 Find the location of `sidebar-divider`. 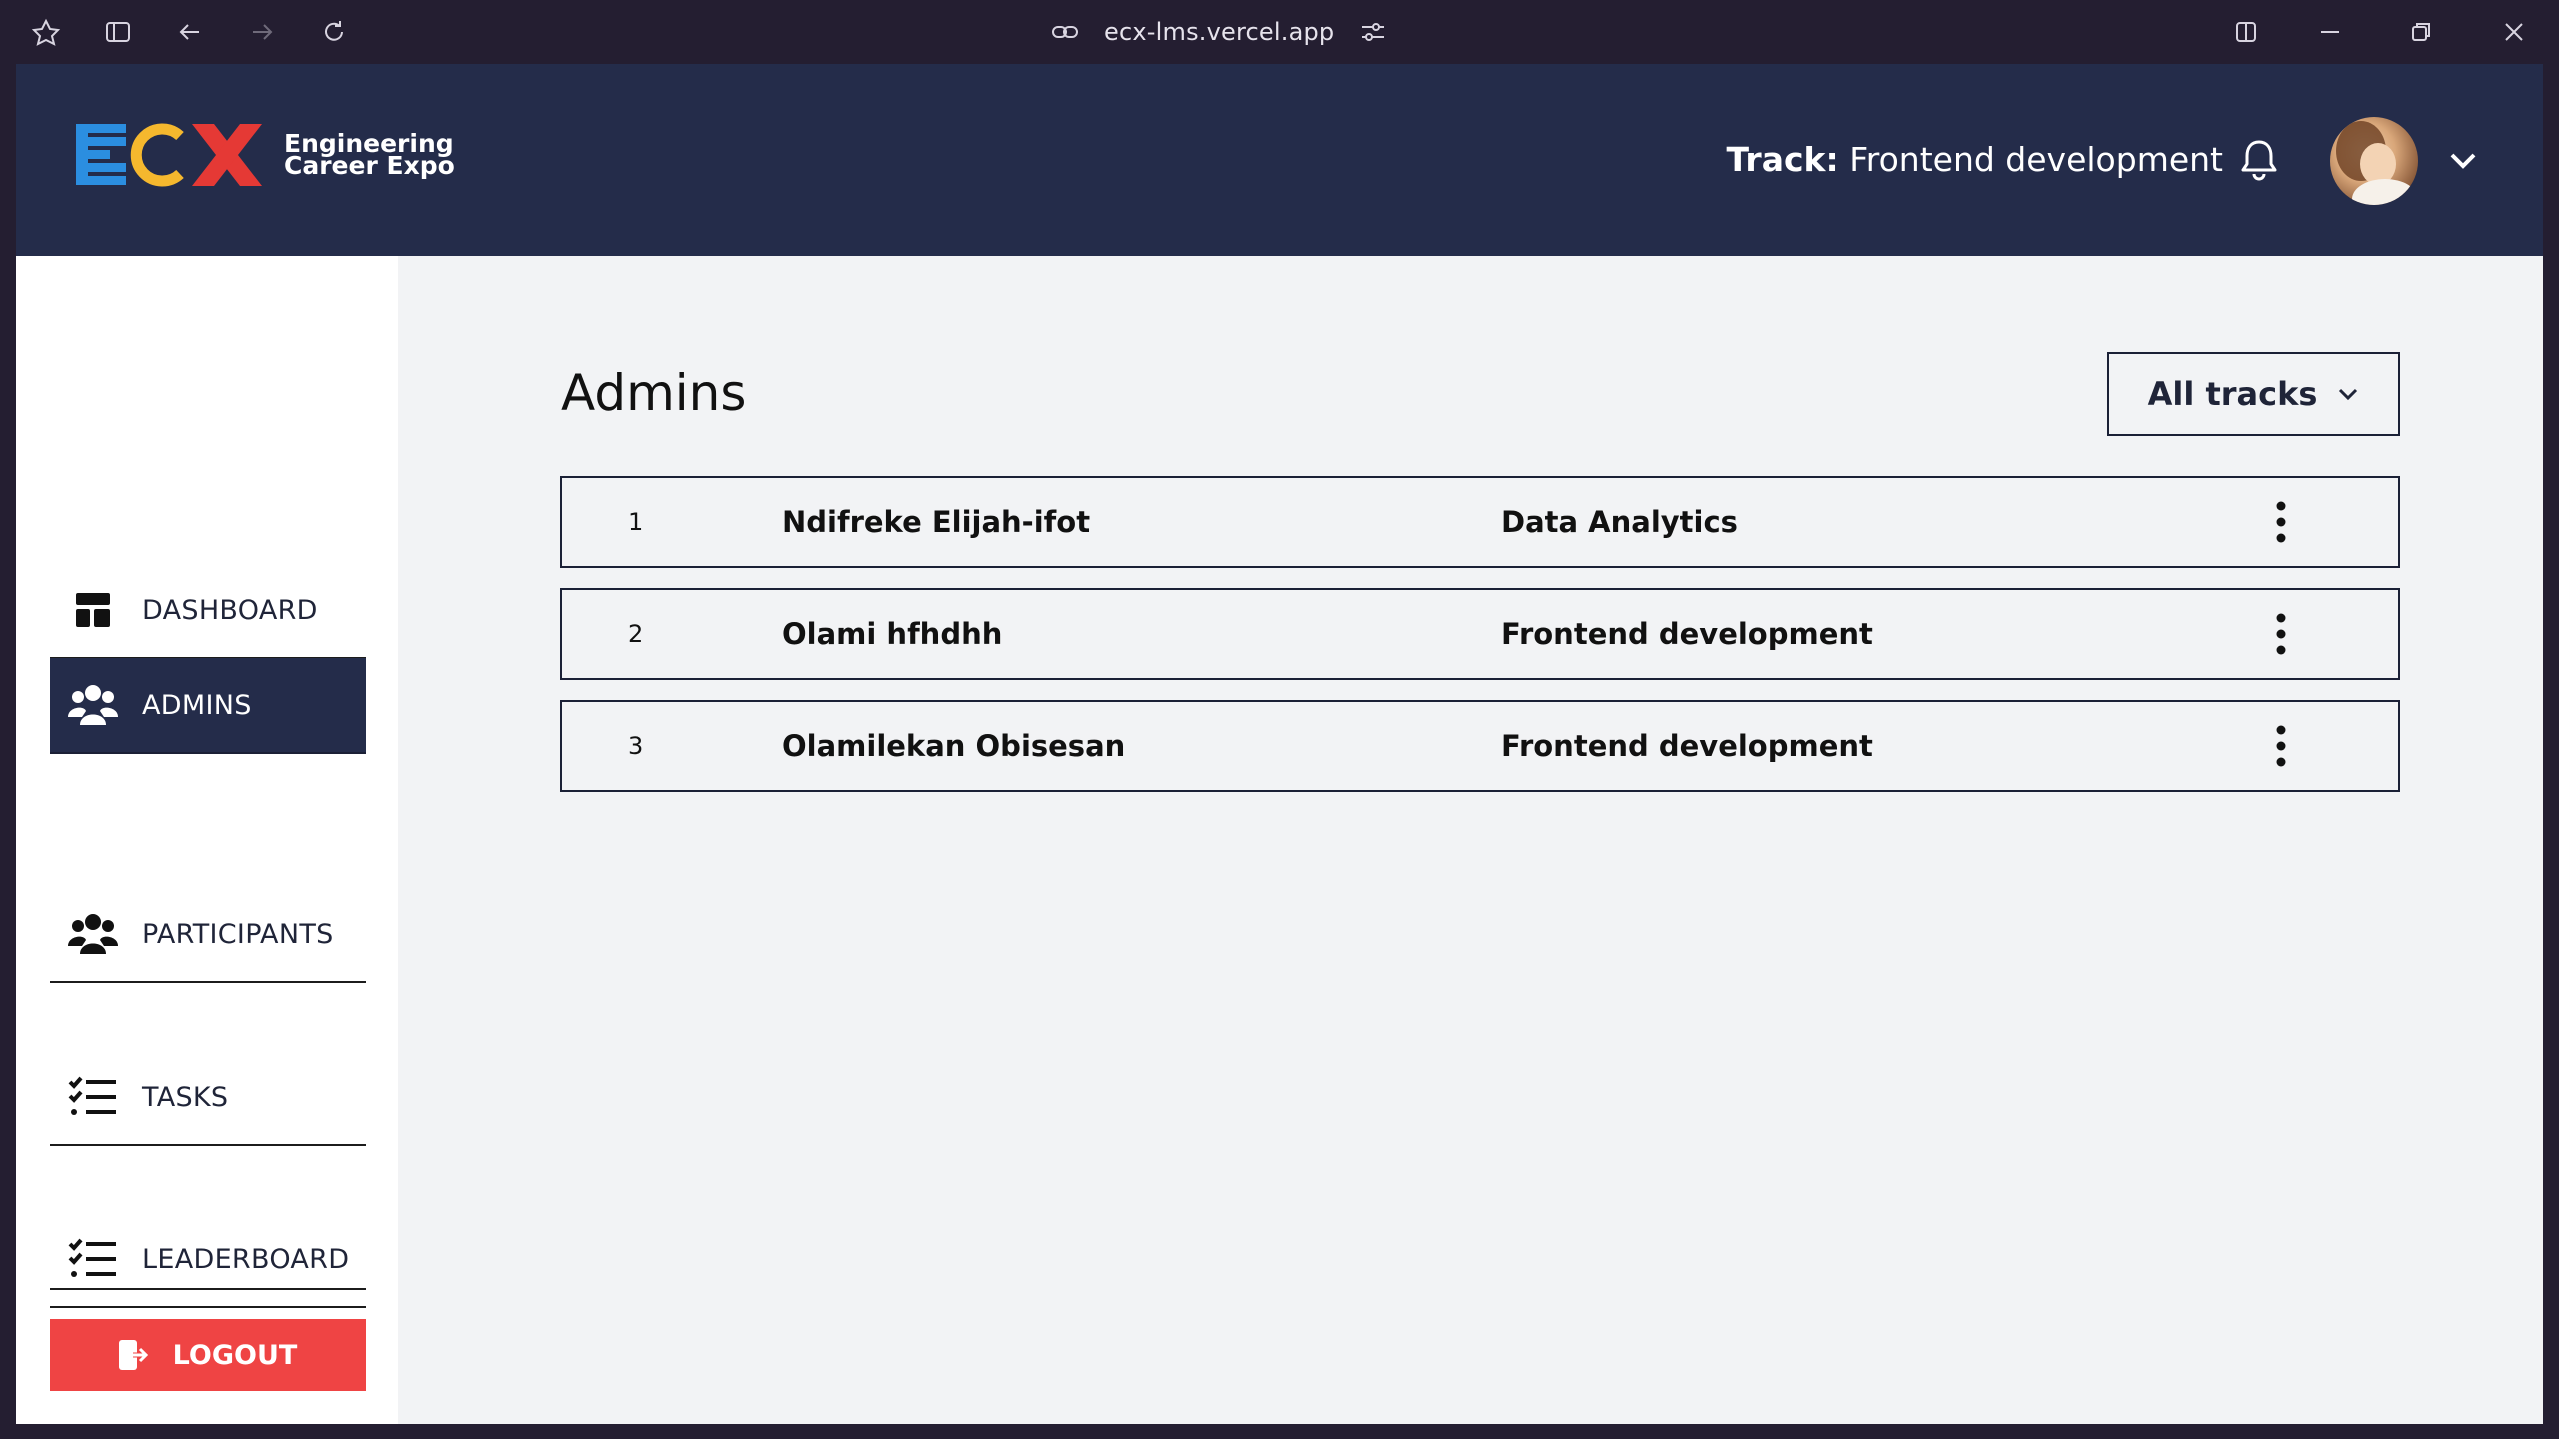

sidebar-divider is located at coordinates (208, 1289).